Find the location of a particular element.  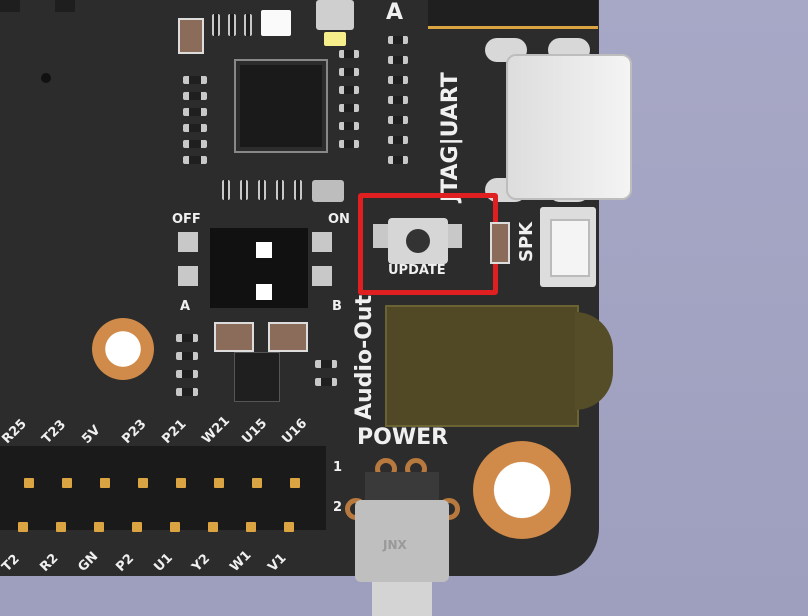

update-highlight-box is located at coordinates (428, 244).